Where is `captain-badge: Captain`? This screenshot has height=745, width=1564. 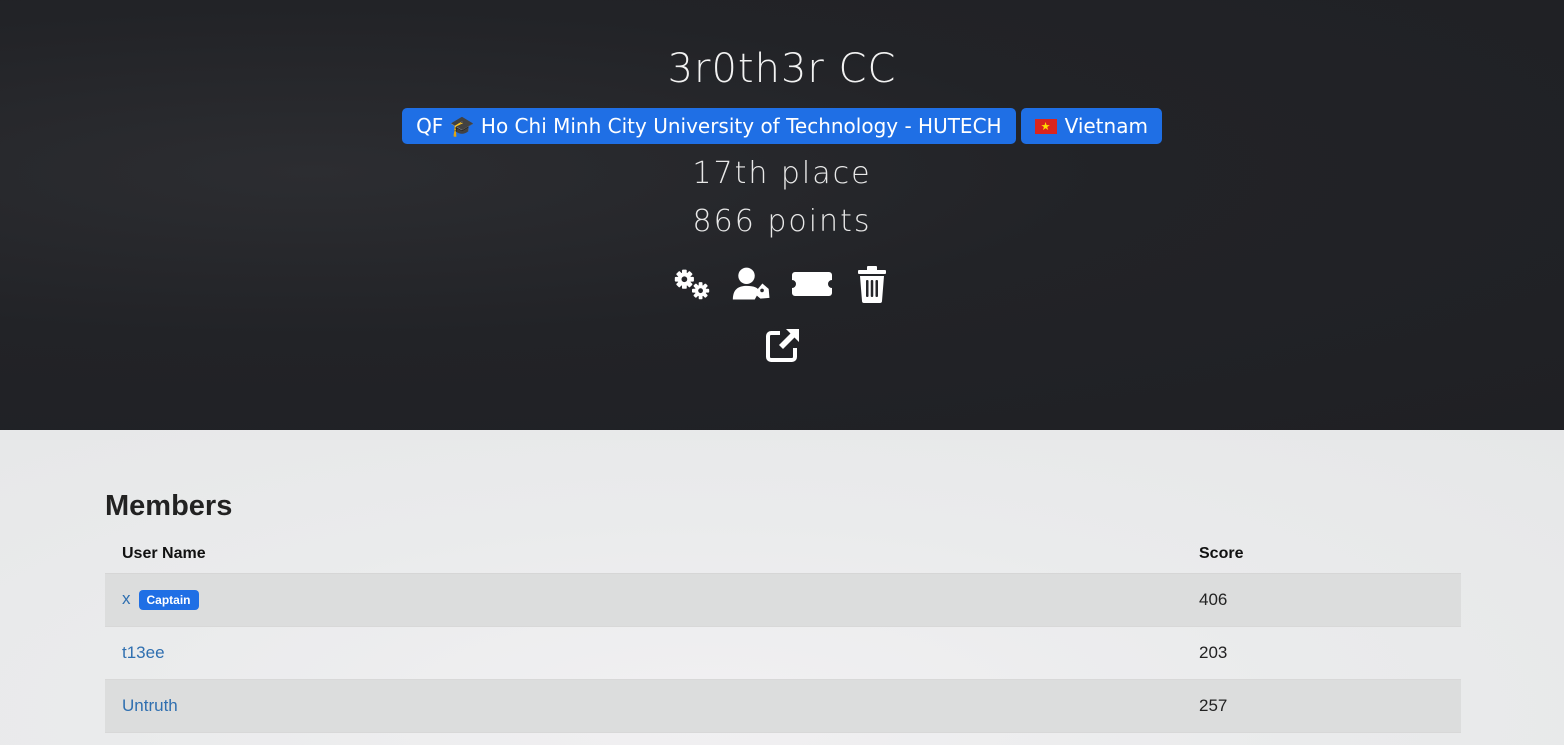 captain-badge: Captain is located at coordinates (168, 599).